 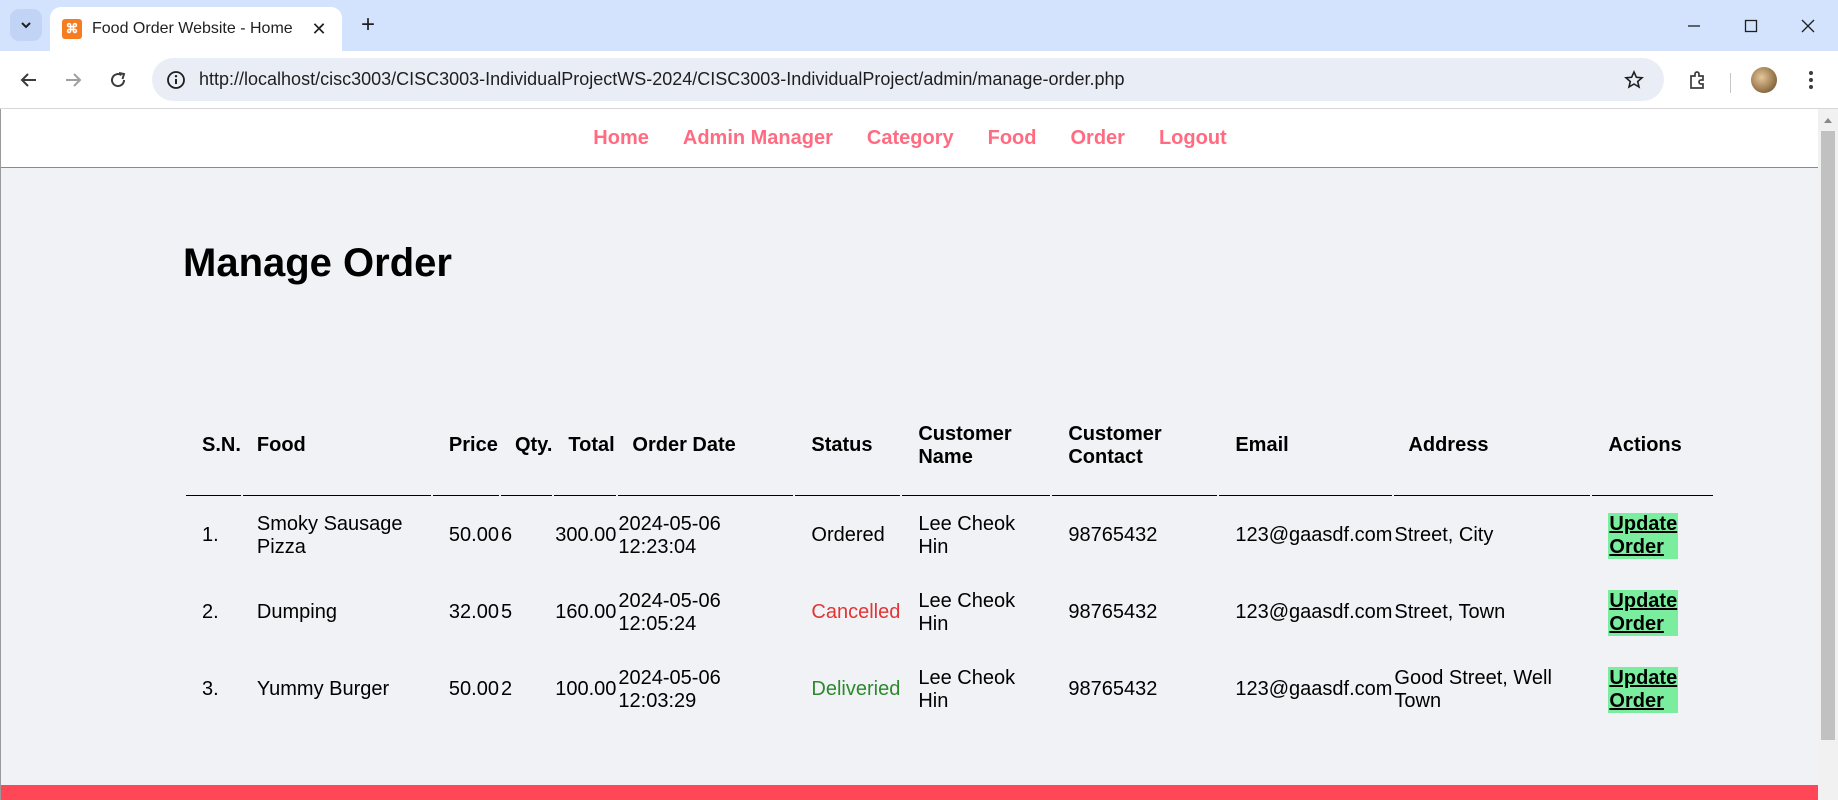 I want to click on cell-food: Dumping, so click(x=337, y=612).